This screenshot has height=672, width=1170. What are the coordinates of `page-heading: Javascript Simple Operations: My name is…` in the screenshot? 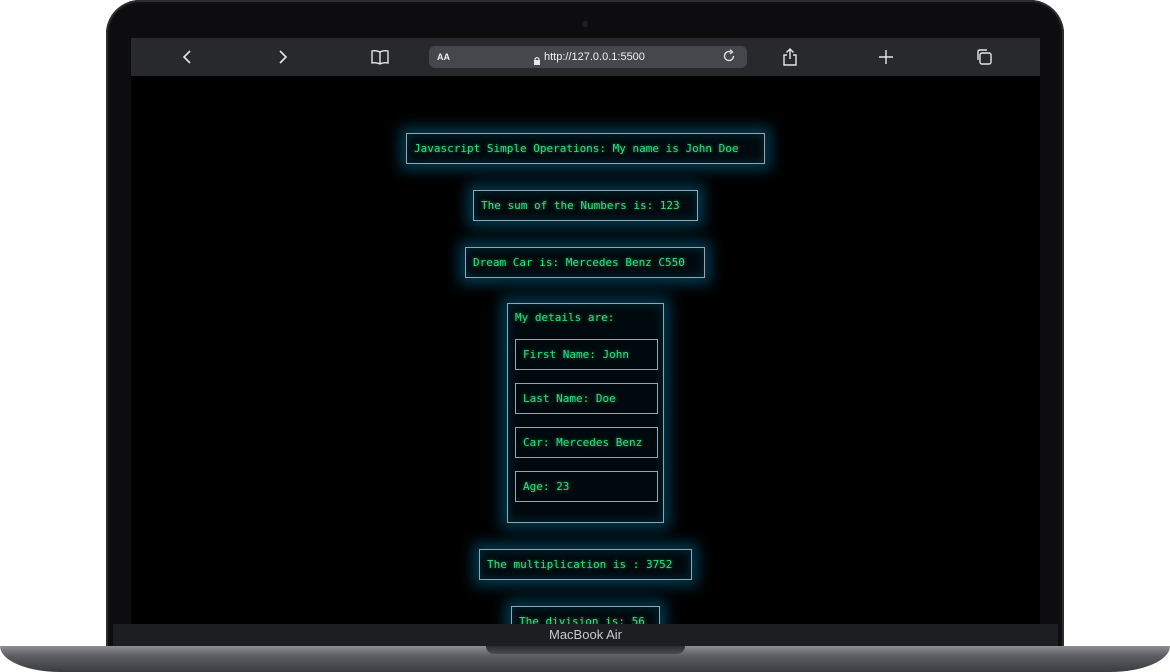 It's located at (576, 148).